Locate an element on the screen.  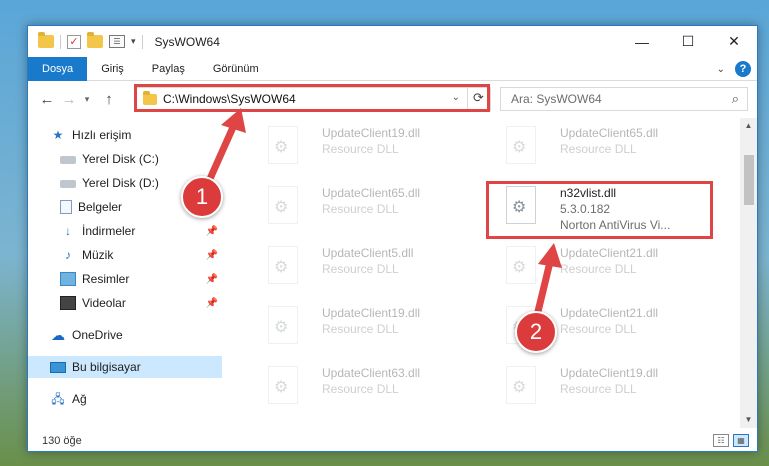
vertical-scrollbar: ▲ ▼ is located at coordinates (748, 273).